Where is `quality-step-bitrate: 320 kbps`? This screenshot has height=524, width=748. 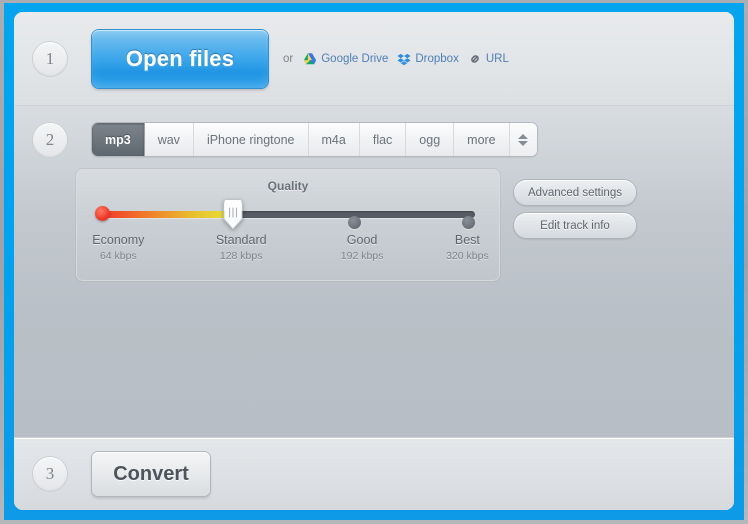 quality-step-bitrate: 320 kbps is located at coordinates (467, 256).